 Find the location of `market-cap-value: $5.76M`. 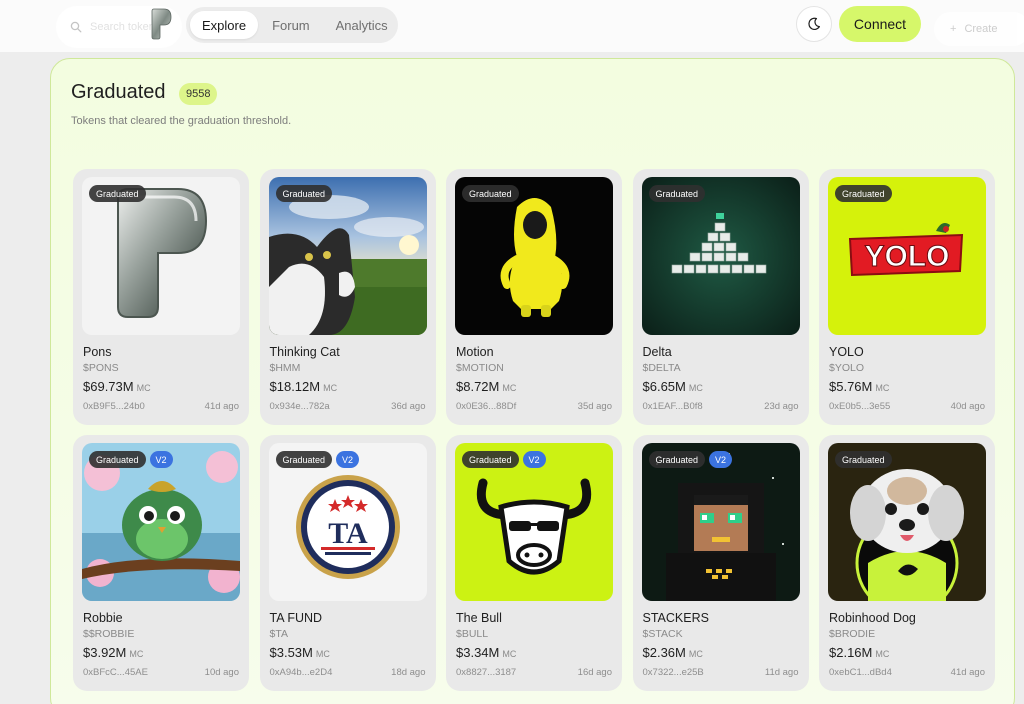

market-cap-value: $5.76M is located at coordinates (851, 386).